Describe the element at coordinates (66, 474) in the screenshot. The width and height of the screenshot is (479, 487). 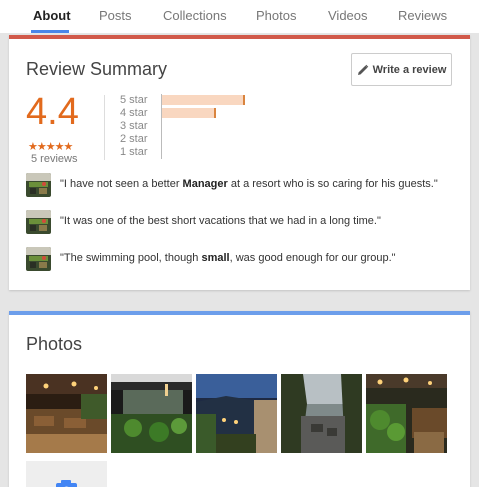
I see `add-photo-button` at that location.